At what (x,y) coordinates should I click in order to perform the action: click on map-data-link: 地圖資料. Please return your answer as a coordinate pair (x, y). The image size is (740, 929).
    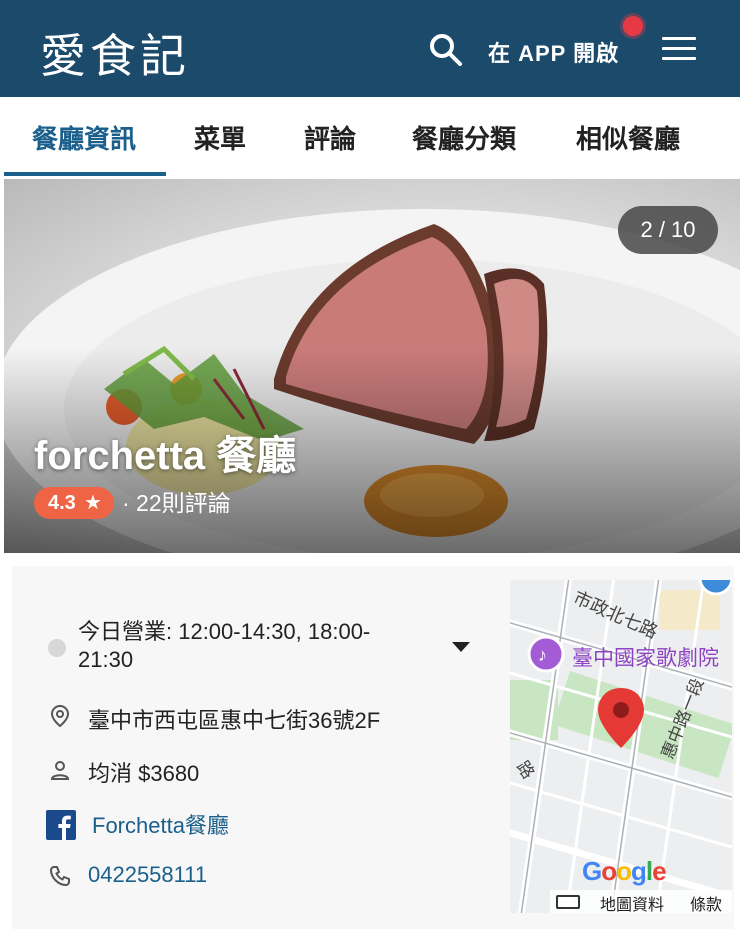
    Looking at the image, I should click on (632, 902).